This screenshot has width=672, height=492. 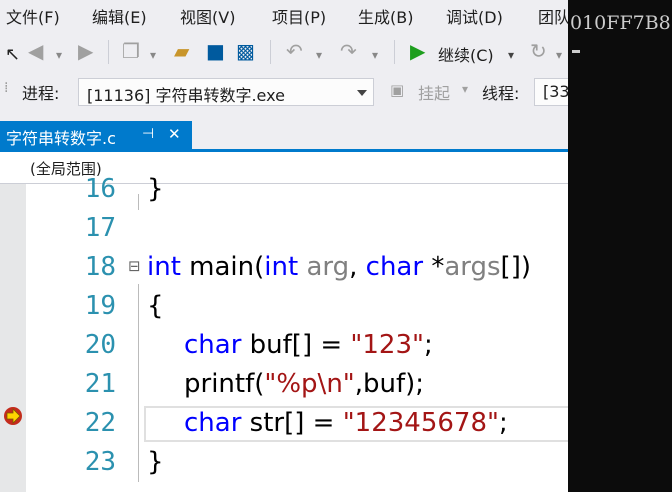 What do you see at coordinates (148, 134) in the screenshot?
I see `pin-icon: ⊣` at bounding box center [148, 134].